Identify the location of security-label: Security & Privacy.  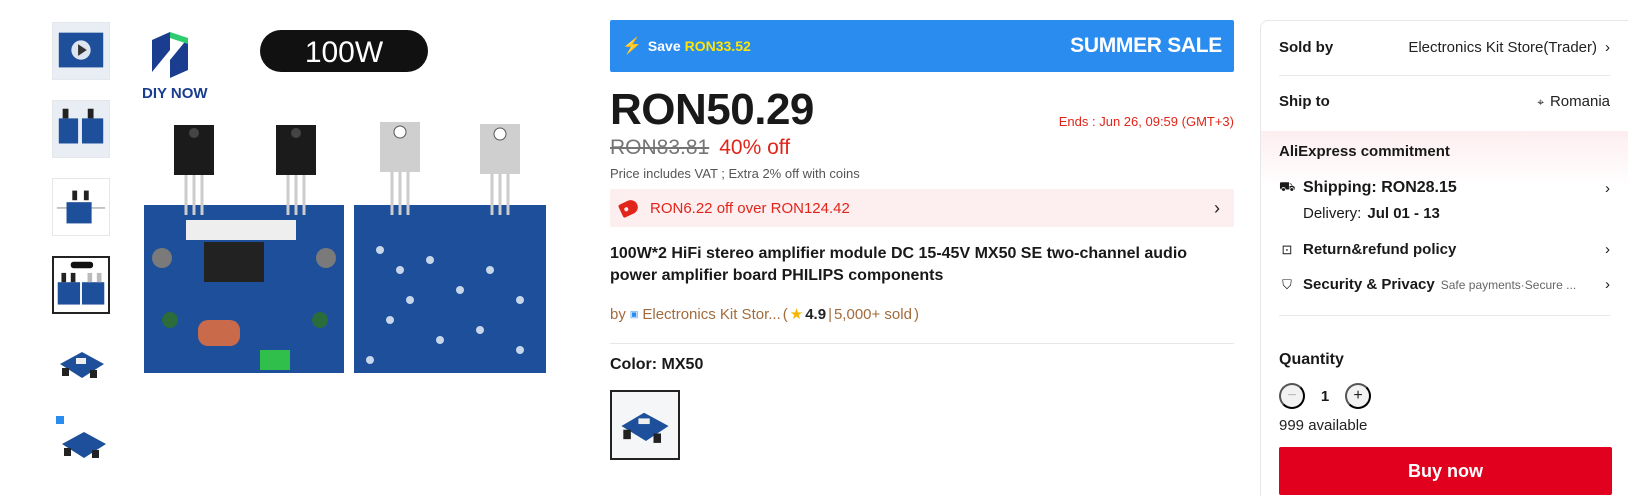
(1369, 284).